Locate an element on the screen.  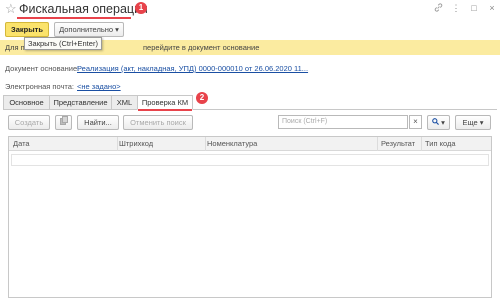
more-actions-button: Дополнительно ▾ is located at coordinates (89, 29).